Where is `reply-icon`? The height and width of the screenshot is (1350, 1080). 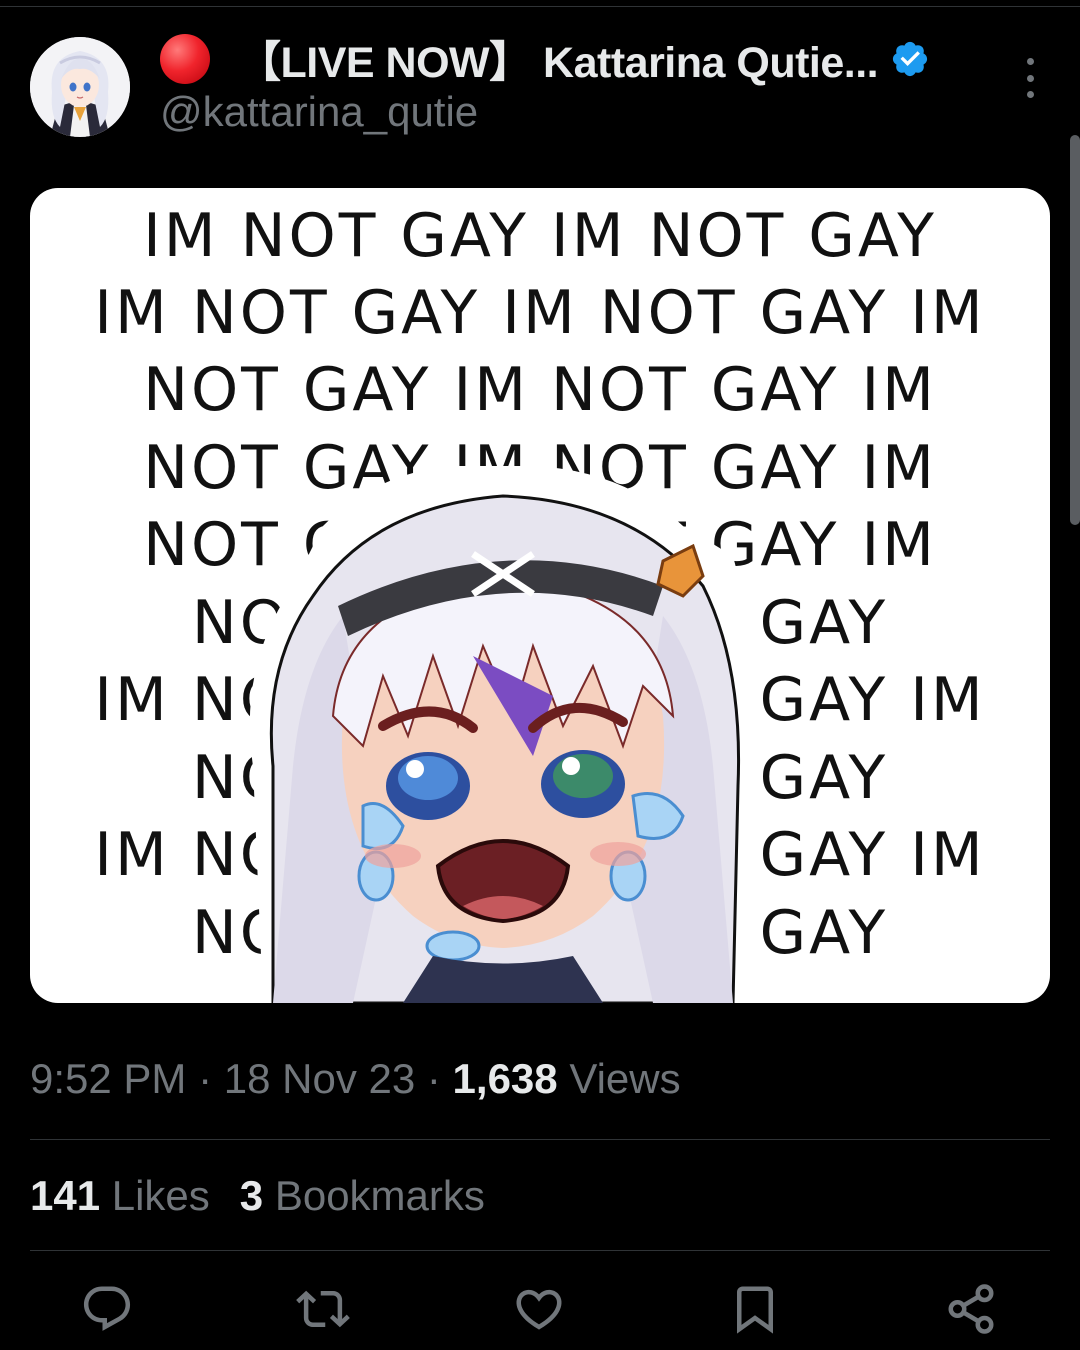
reply-icon is located at coordinates (107, 1309).